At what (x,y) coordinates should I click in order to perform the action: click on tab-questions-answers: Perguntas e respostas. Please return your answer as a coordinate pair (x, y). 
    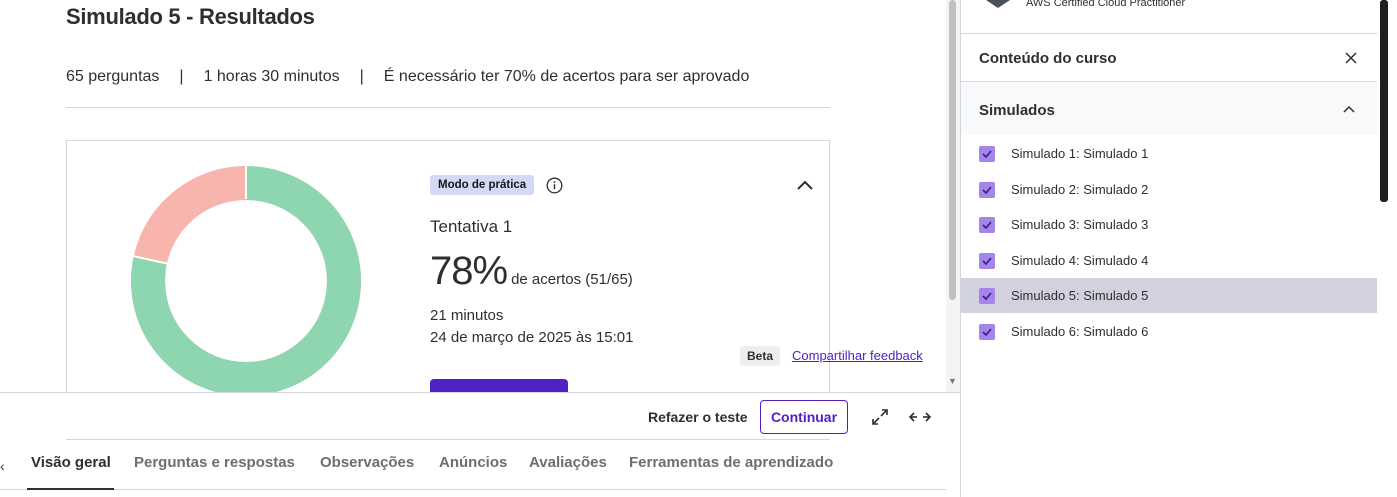
    Looking at the image, I should click on (214, 462).